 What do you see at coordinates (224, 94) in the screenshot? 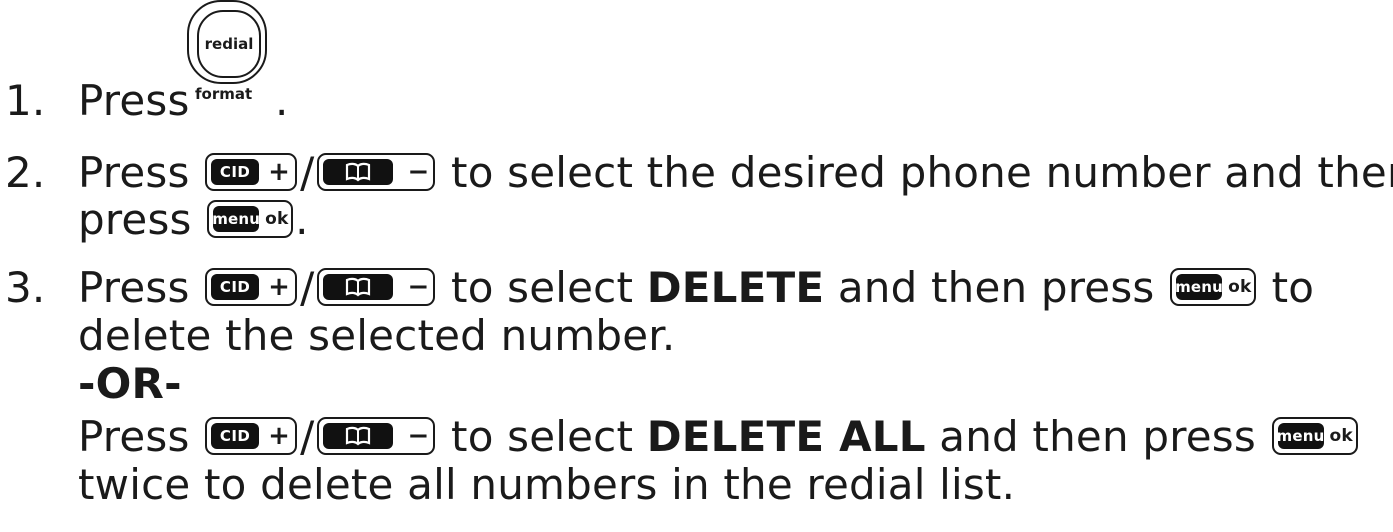
I see `redial-key-sublabel: format` at bounding box center [224, 94].